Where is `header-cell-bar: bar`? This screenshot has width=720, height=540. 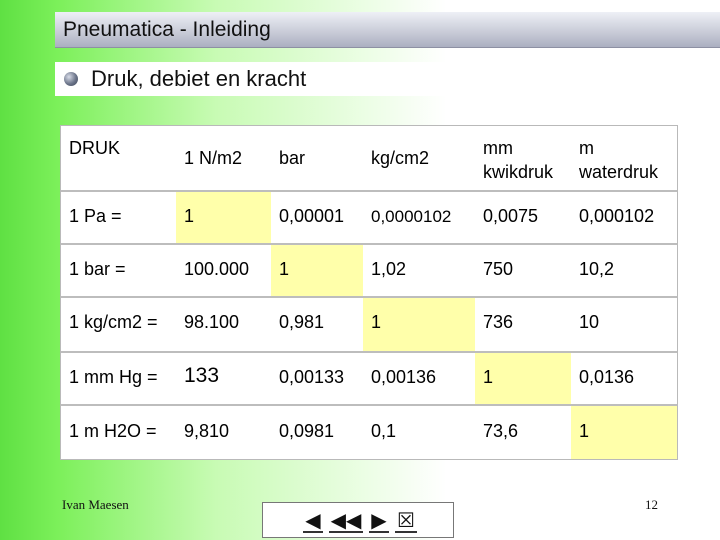 header-cell-bar: bar is located at coordinates (292, 158).